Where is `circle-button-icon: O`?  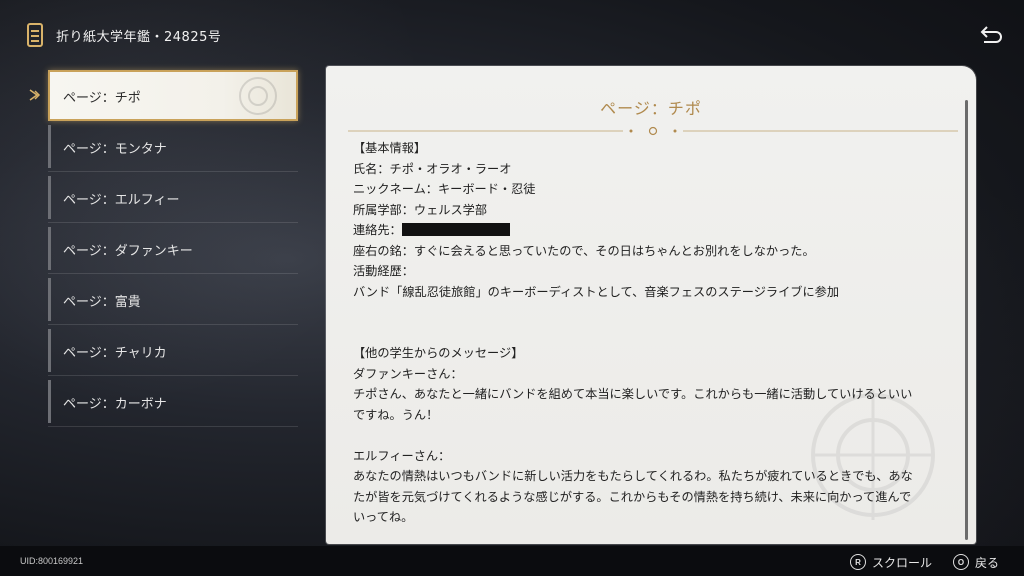
circle-button-icon: O is located at coordinates (961, 562).